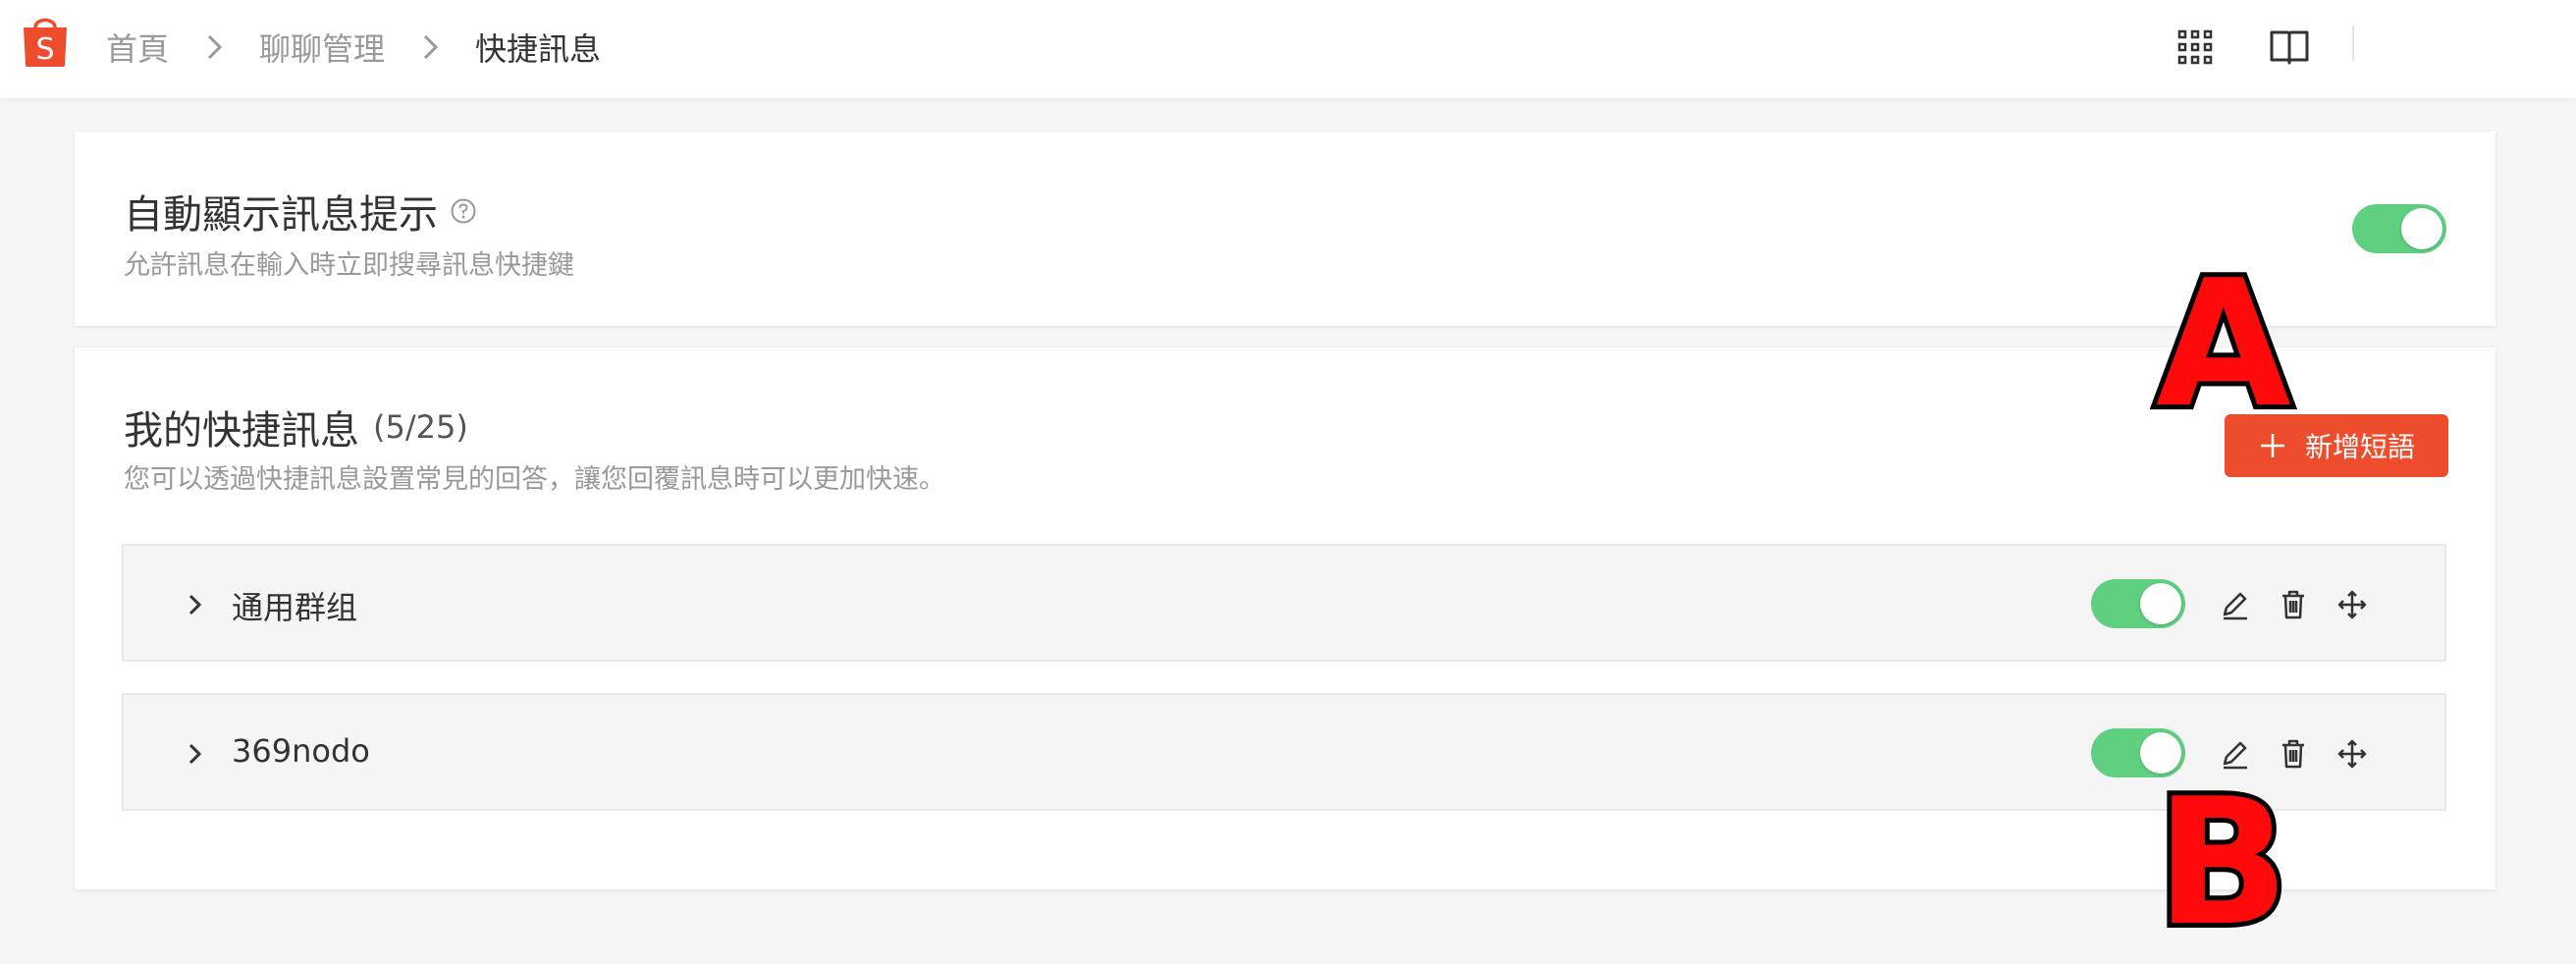 This screenshot has height=964, width=2576. Describe the element at coordinates (2399, 228) in the screenshot. I see `auto-hint-toggle` at that location.